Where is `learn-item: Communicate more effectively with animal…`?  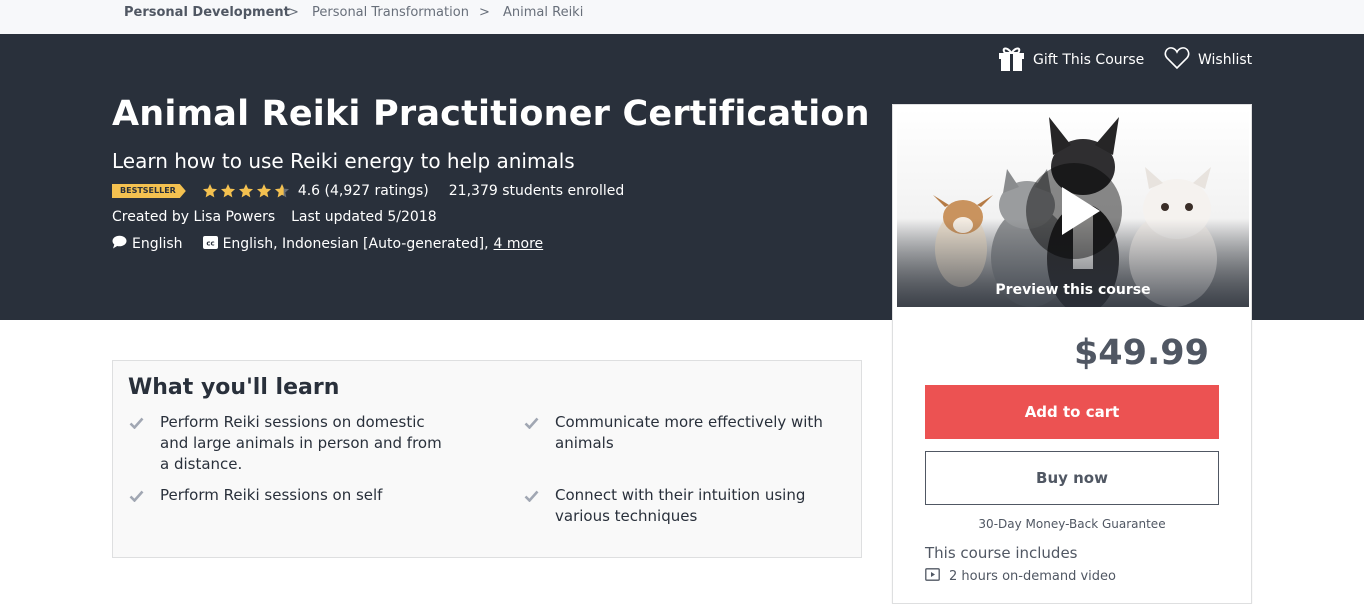 learn-item: Communicate more effectively with animal… is located at coordinates (684, 433).